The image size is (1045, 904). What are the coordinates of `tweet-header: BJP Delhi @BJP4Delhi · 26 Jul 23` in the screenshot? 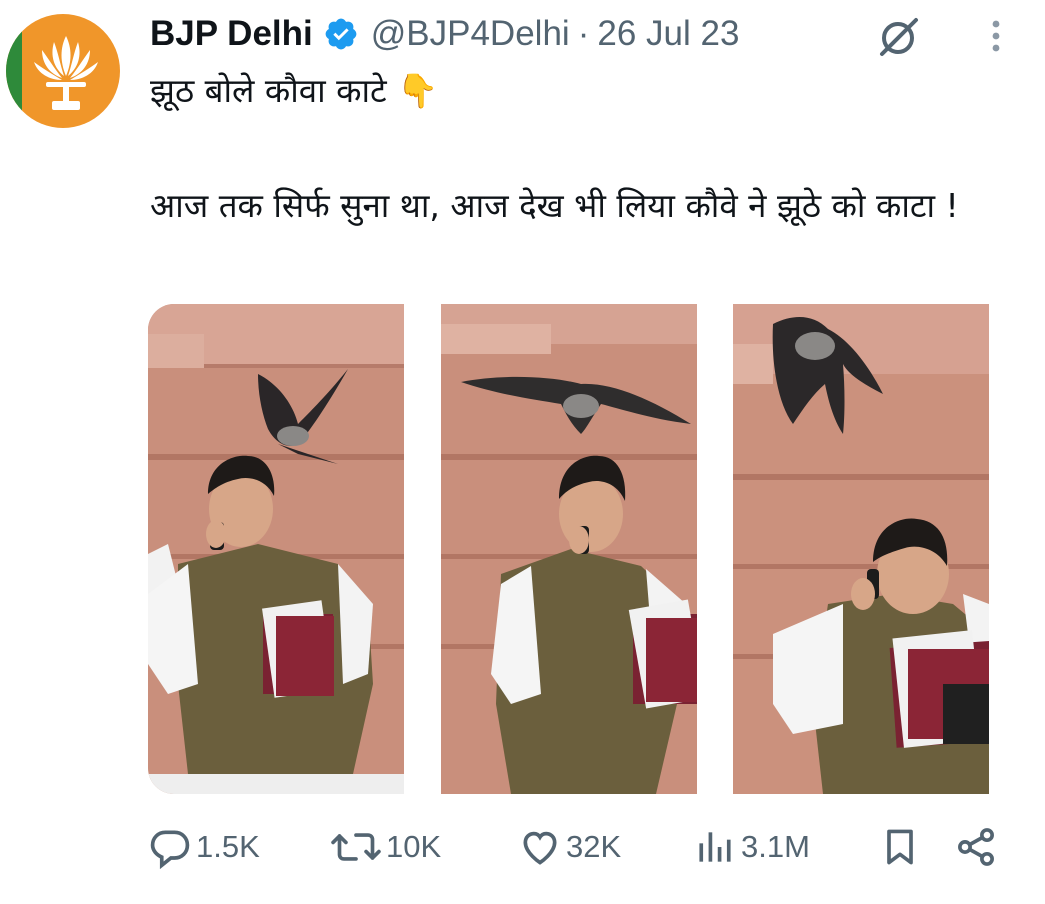 It's located at (444, 34).